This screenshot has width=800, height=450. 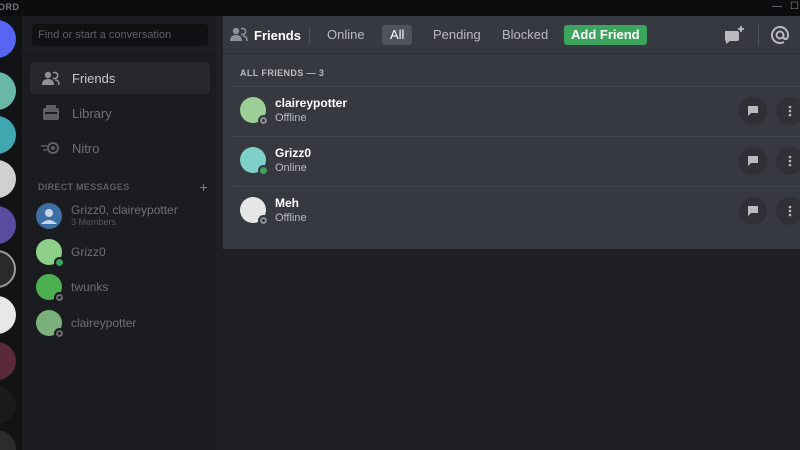 I want to click on dm-item: claireypotter, so click(x=120, y=323).